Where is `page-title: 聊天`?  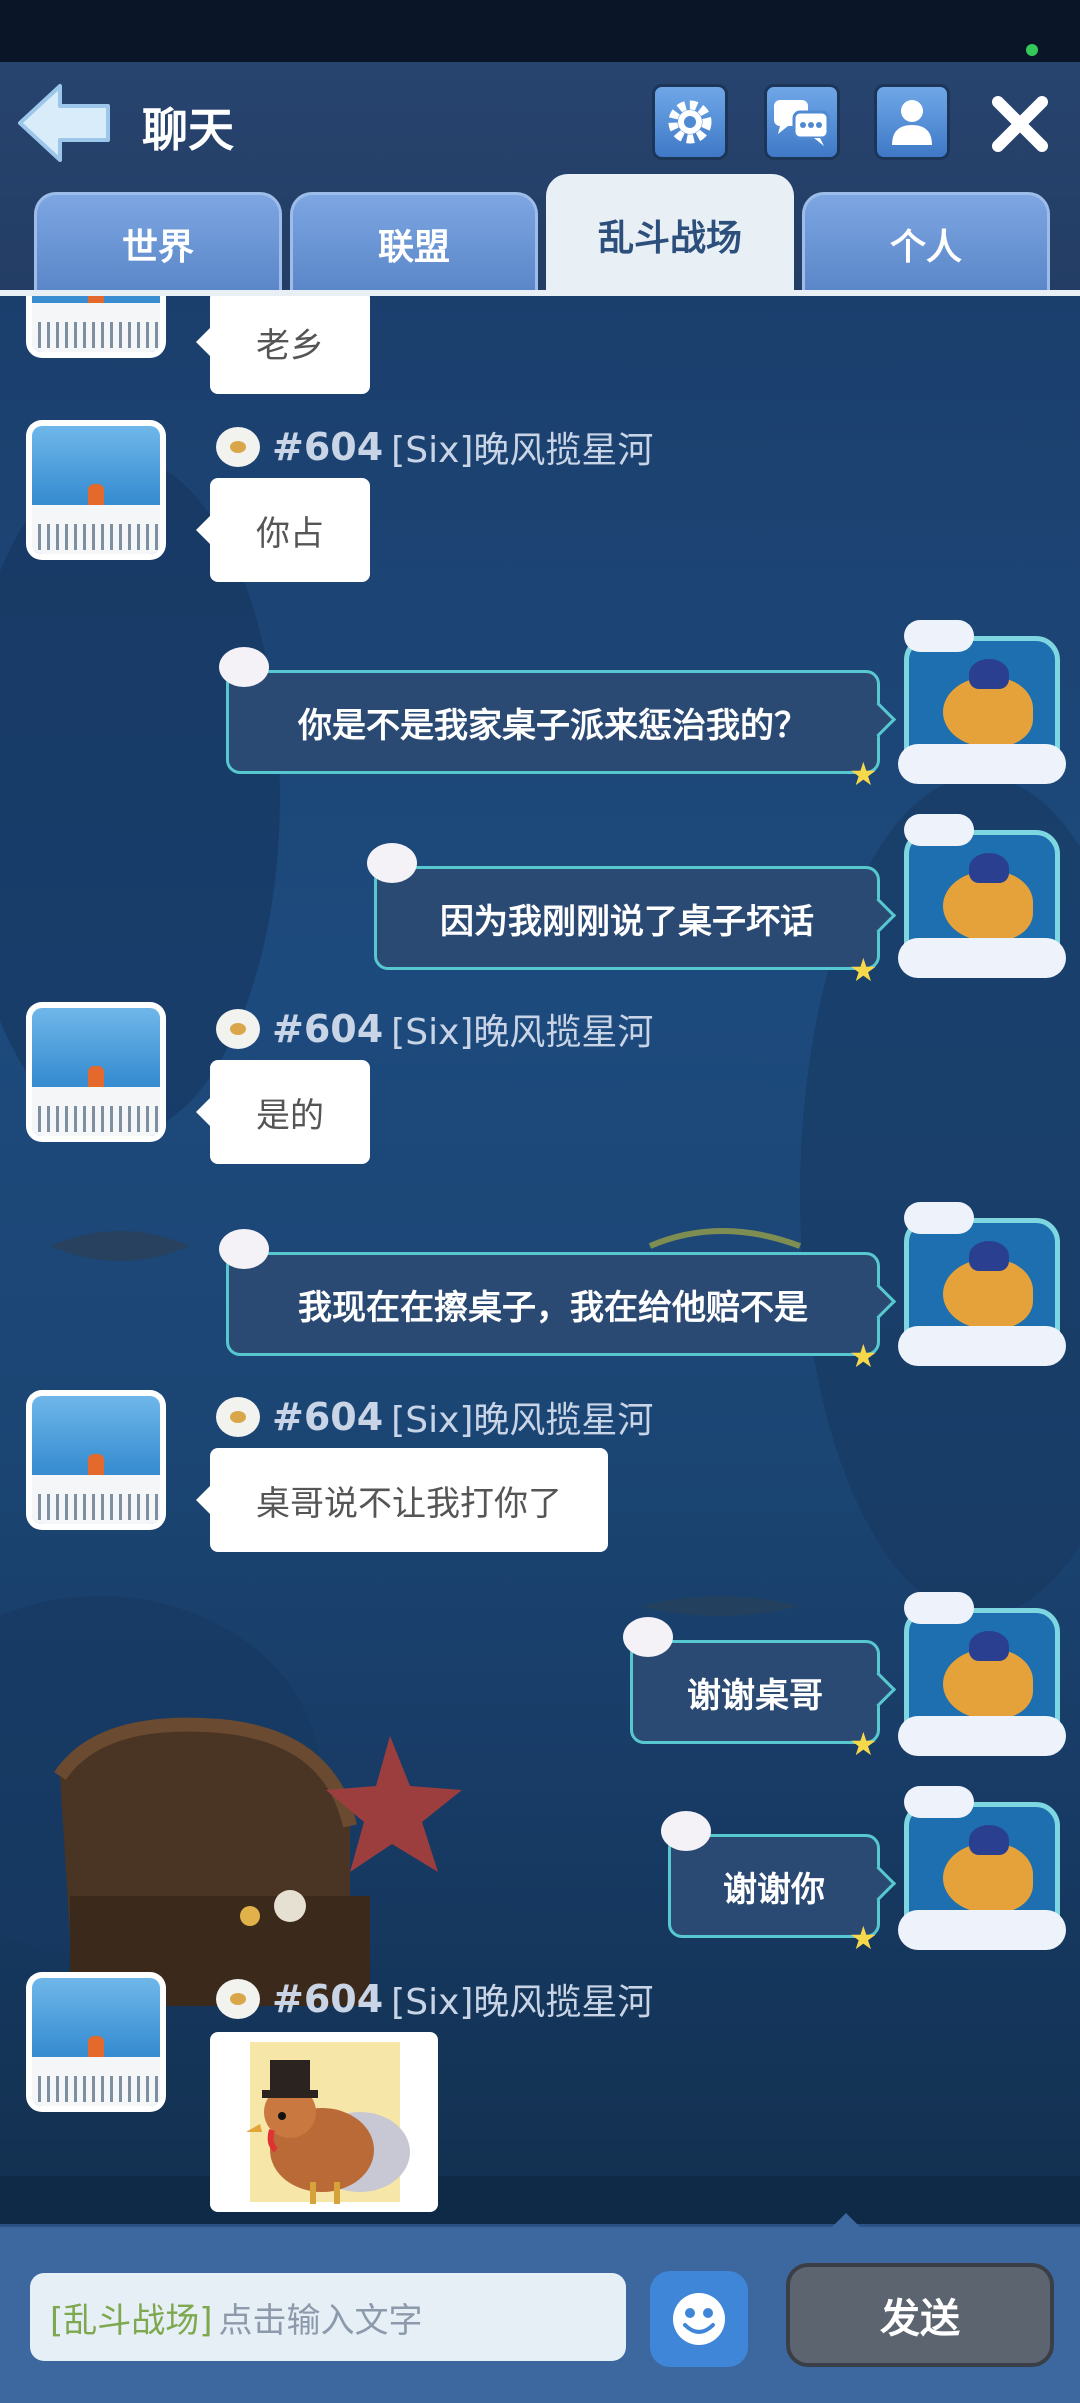
page-title: 聊天 is located at coordinates (188, 130).